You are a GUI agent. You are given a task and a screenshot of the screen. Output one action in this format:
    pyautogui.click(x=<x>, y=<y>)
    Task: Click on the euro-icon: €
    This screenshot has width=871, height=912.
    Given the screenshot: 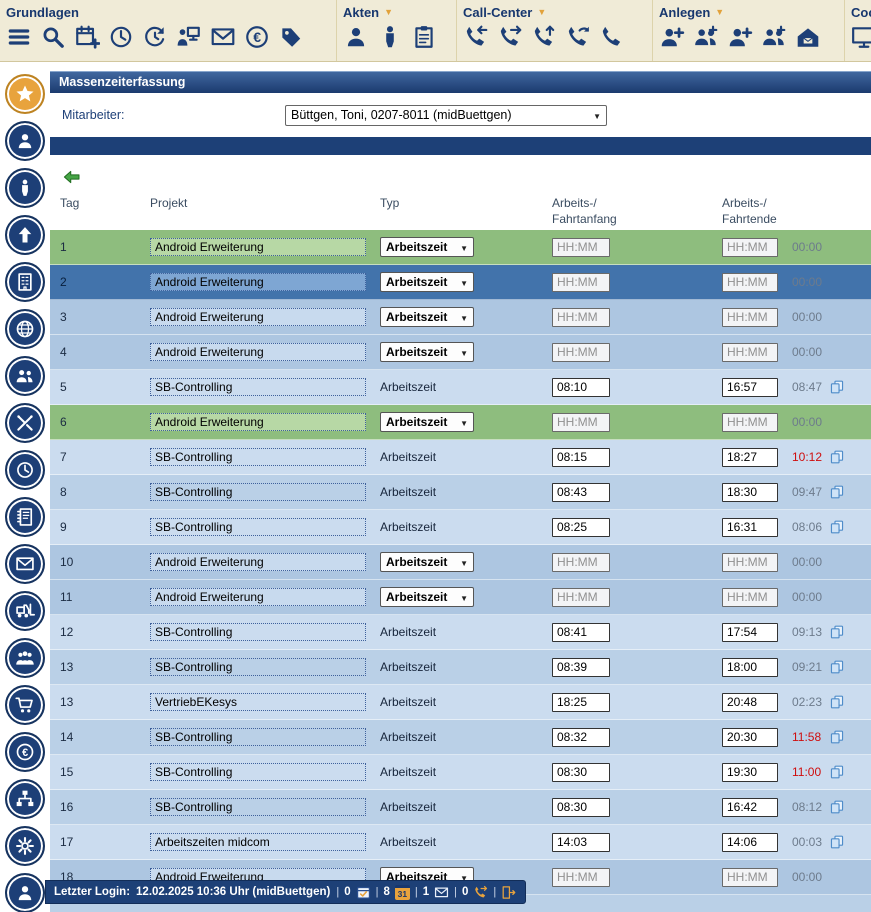 What is the action you would take?
    pyautogui.click(x=257, y=37)
    